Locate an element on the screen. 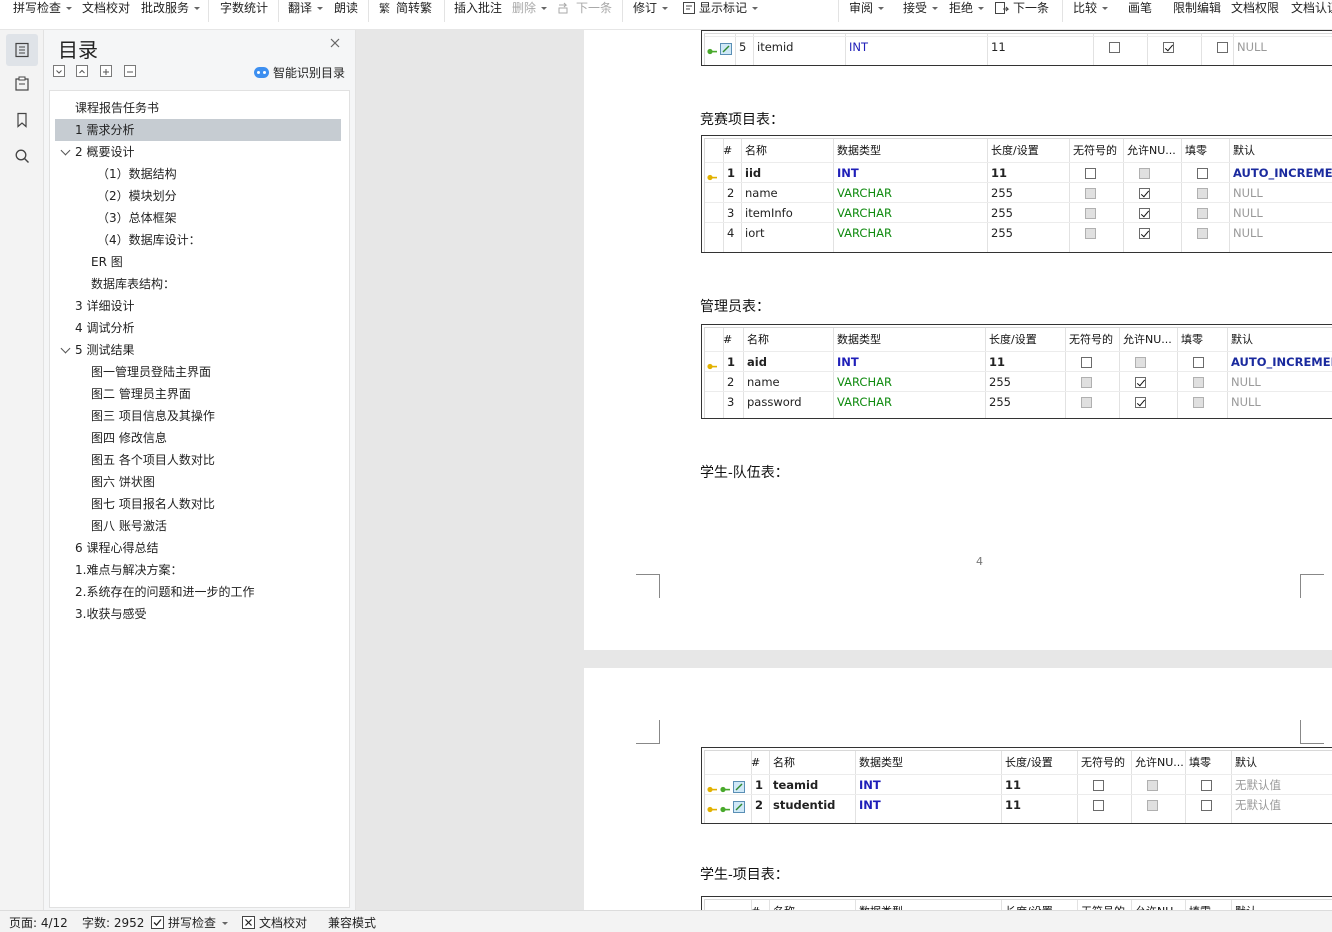  toolbar-button-10: 修订 is located at coordinates (651, 8).